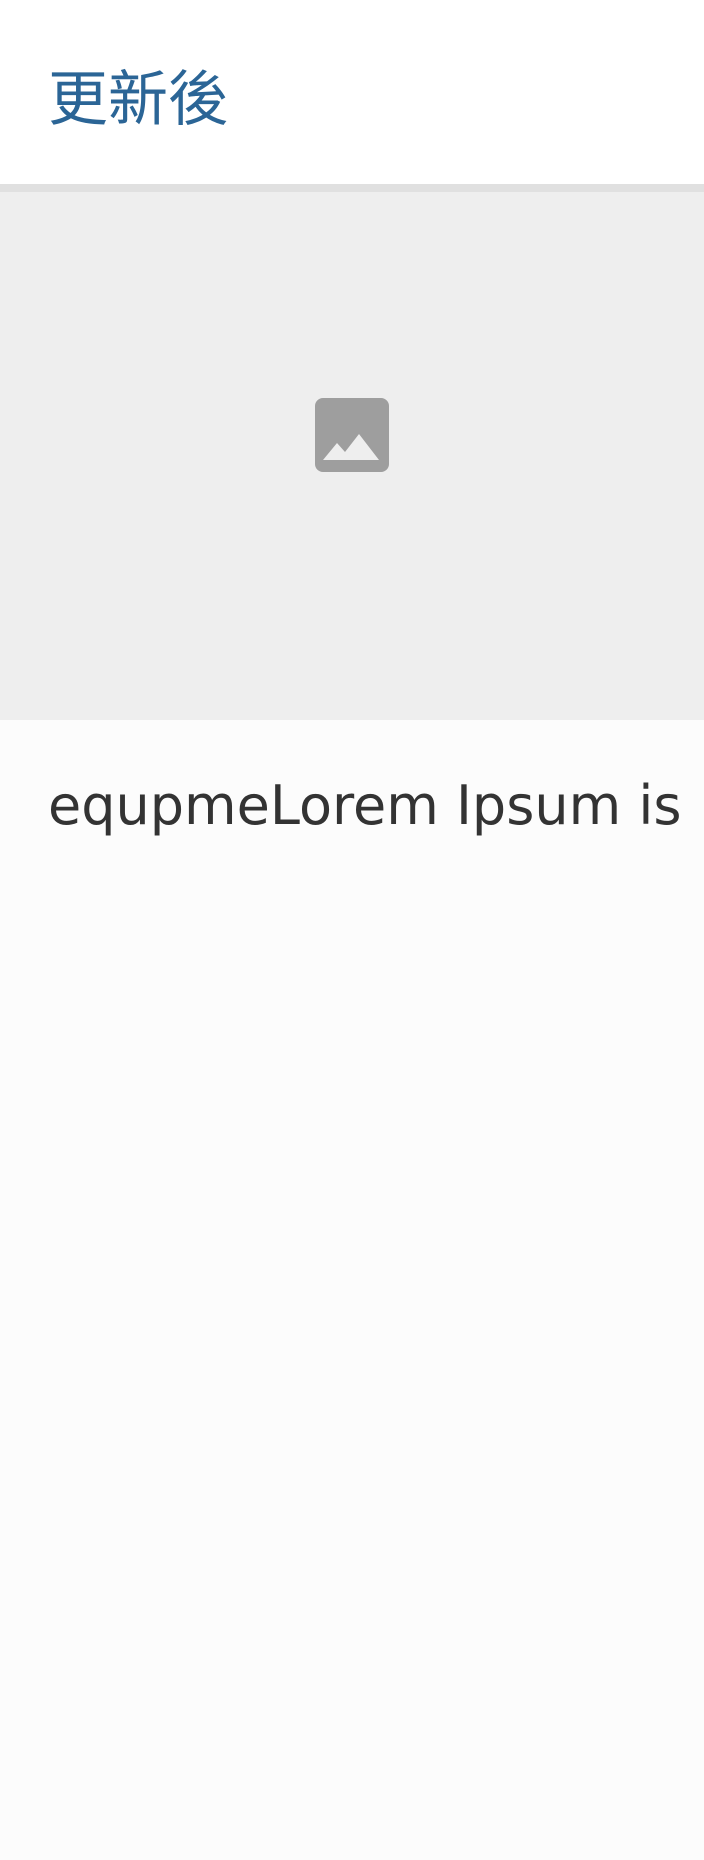 The width and height of the screenshot is (704, 1860). Describe the element at coordinates (352, 92) in the screenshot. I see `page-header: 更新後` at that location.